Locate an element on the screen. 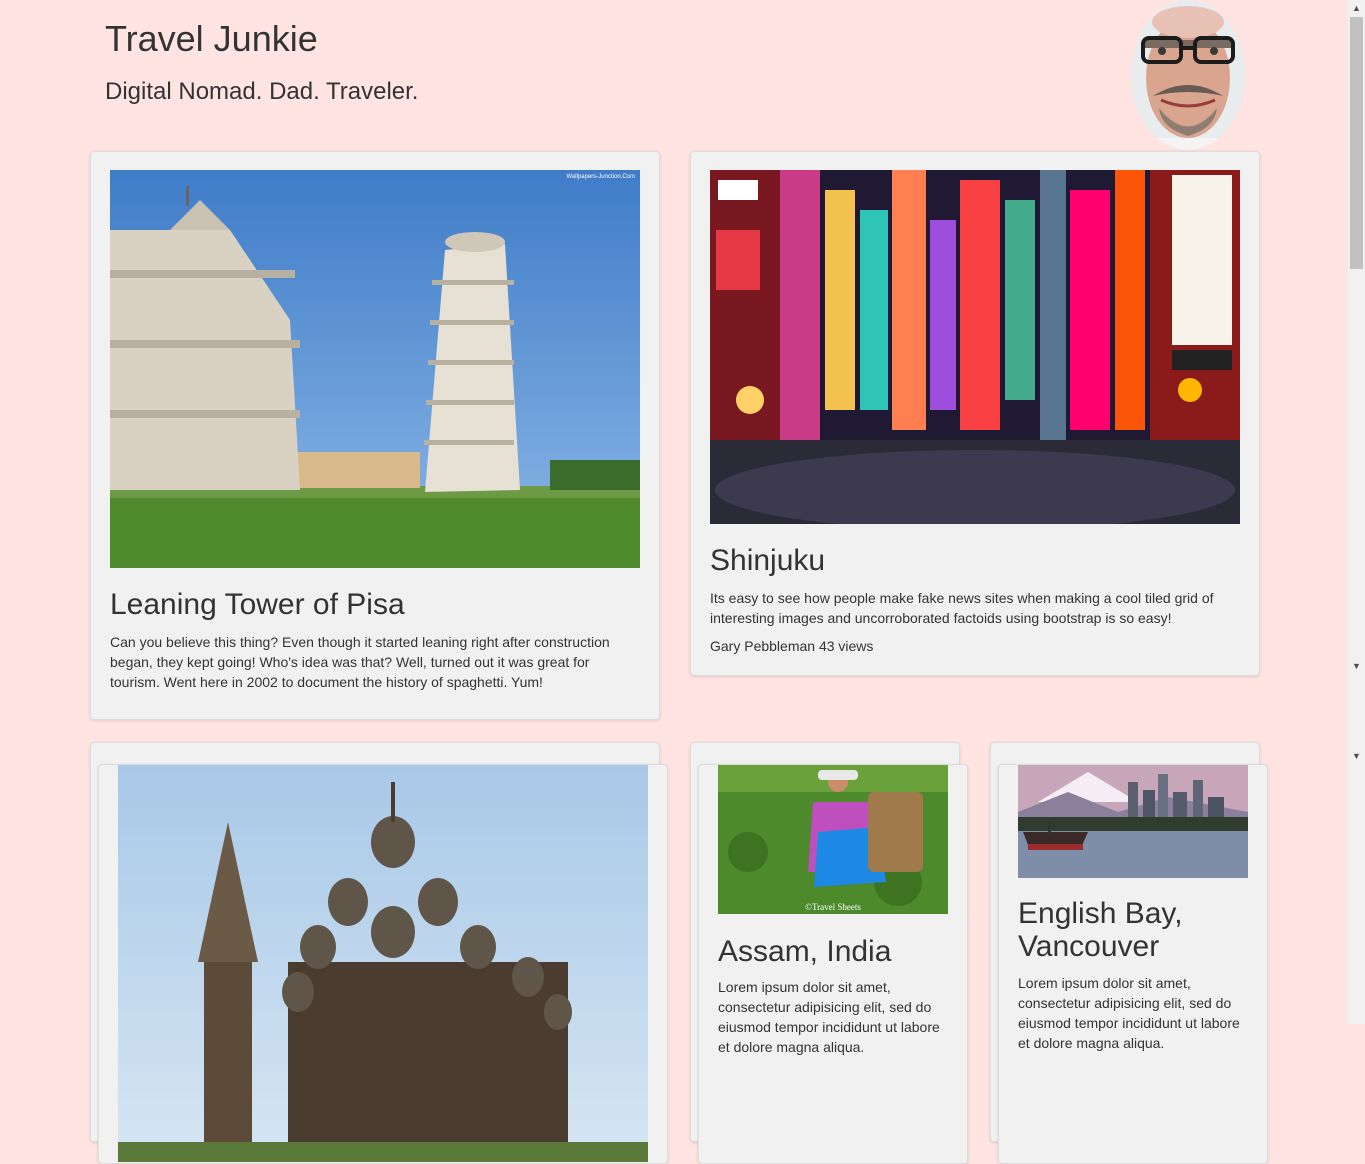 The width and height of the screenshot is (1365, 1164). church-image is located at coordinates (383, 963).